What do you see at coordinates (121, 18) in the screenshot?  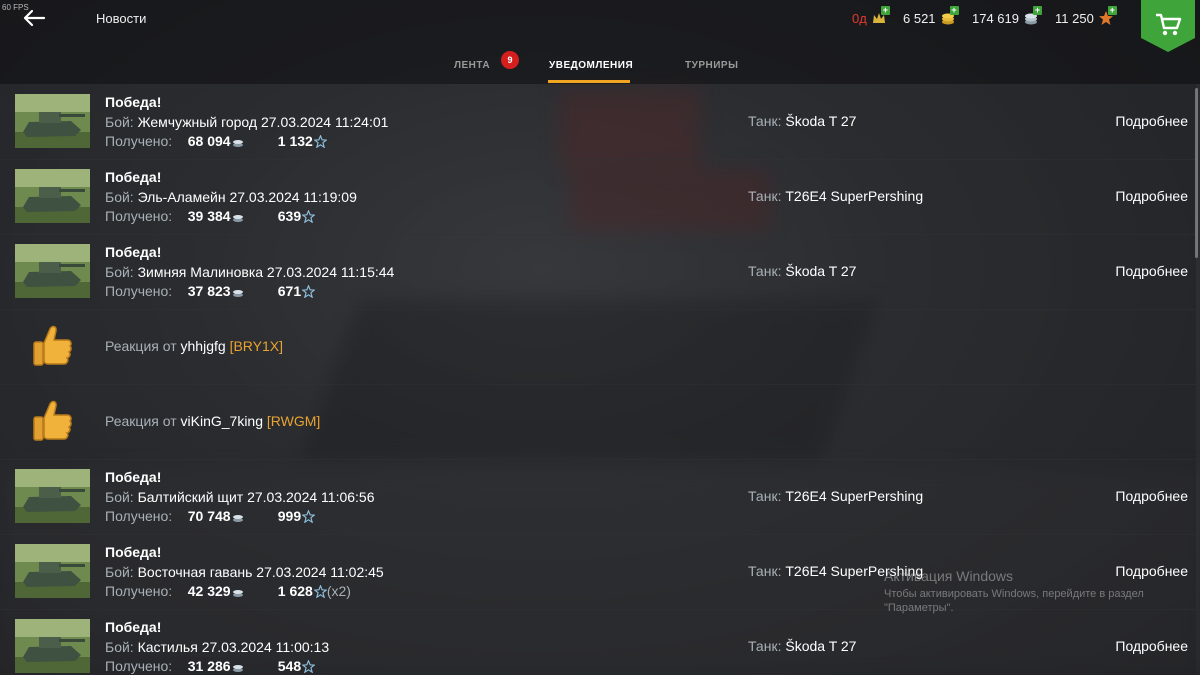 I see `page-title: Новости` at bounding box center [121, 18].